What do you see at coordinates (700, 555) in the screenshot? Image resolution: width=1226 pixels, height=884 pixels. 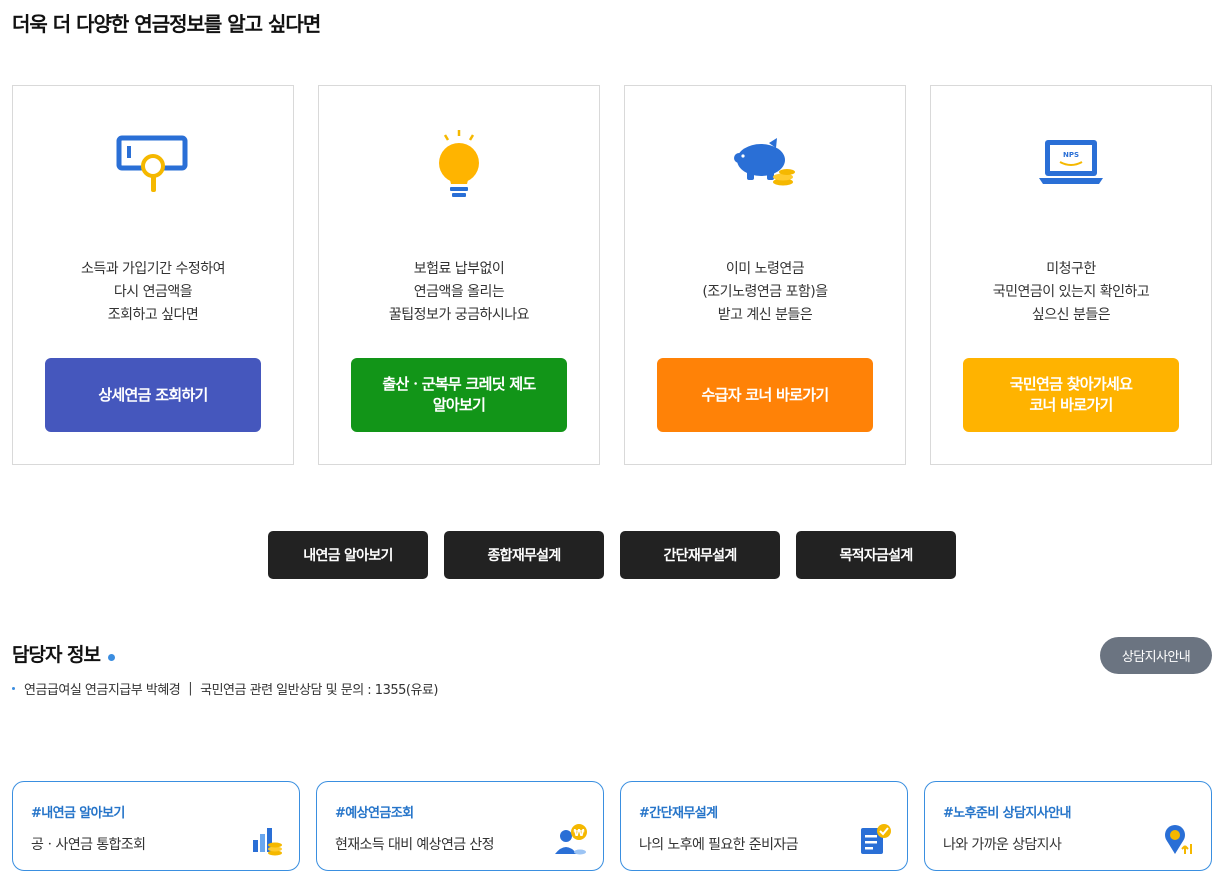 I see `simple-financial-plan-button: 간단재무설계` at bounding box center [700, 555].